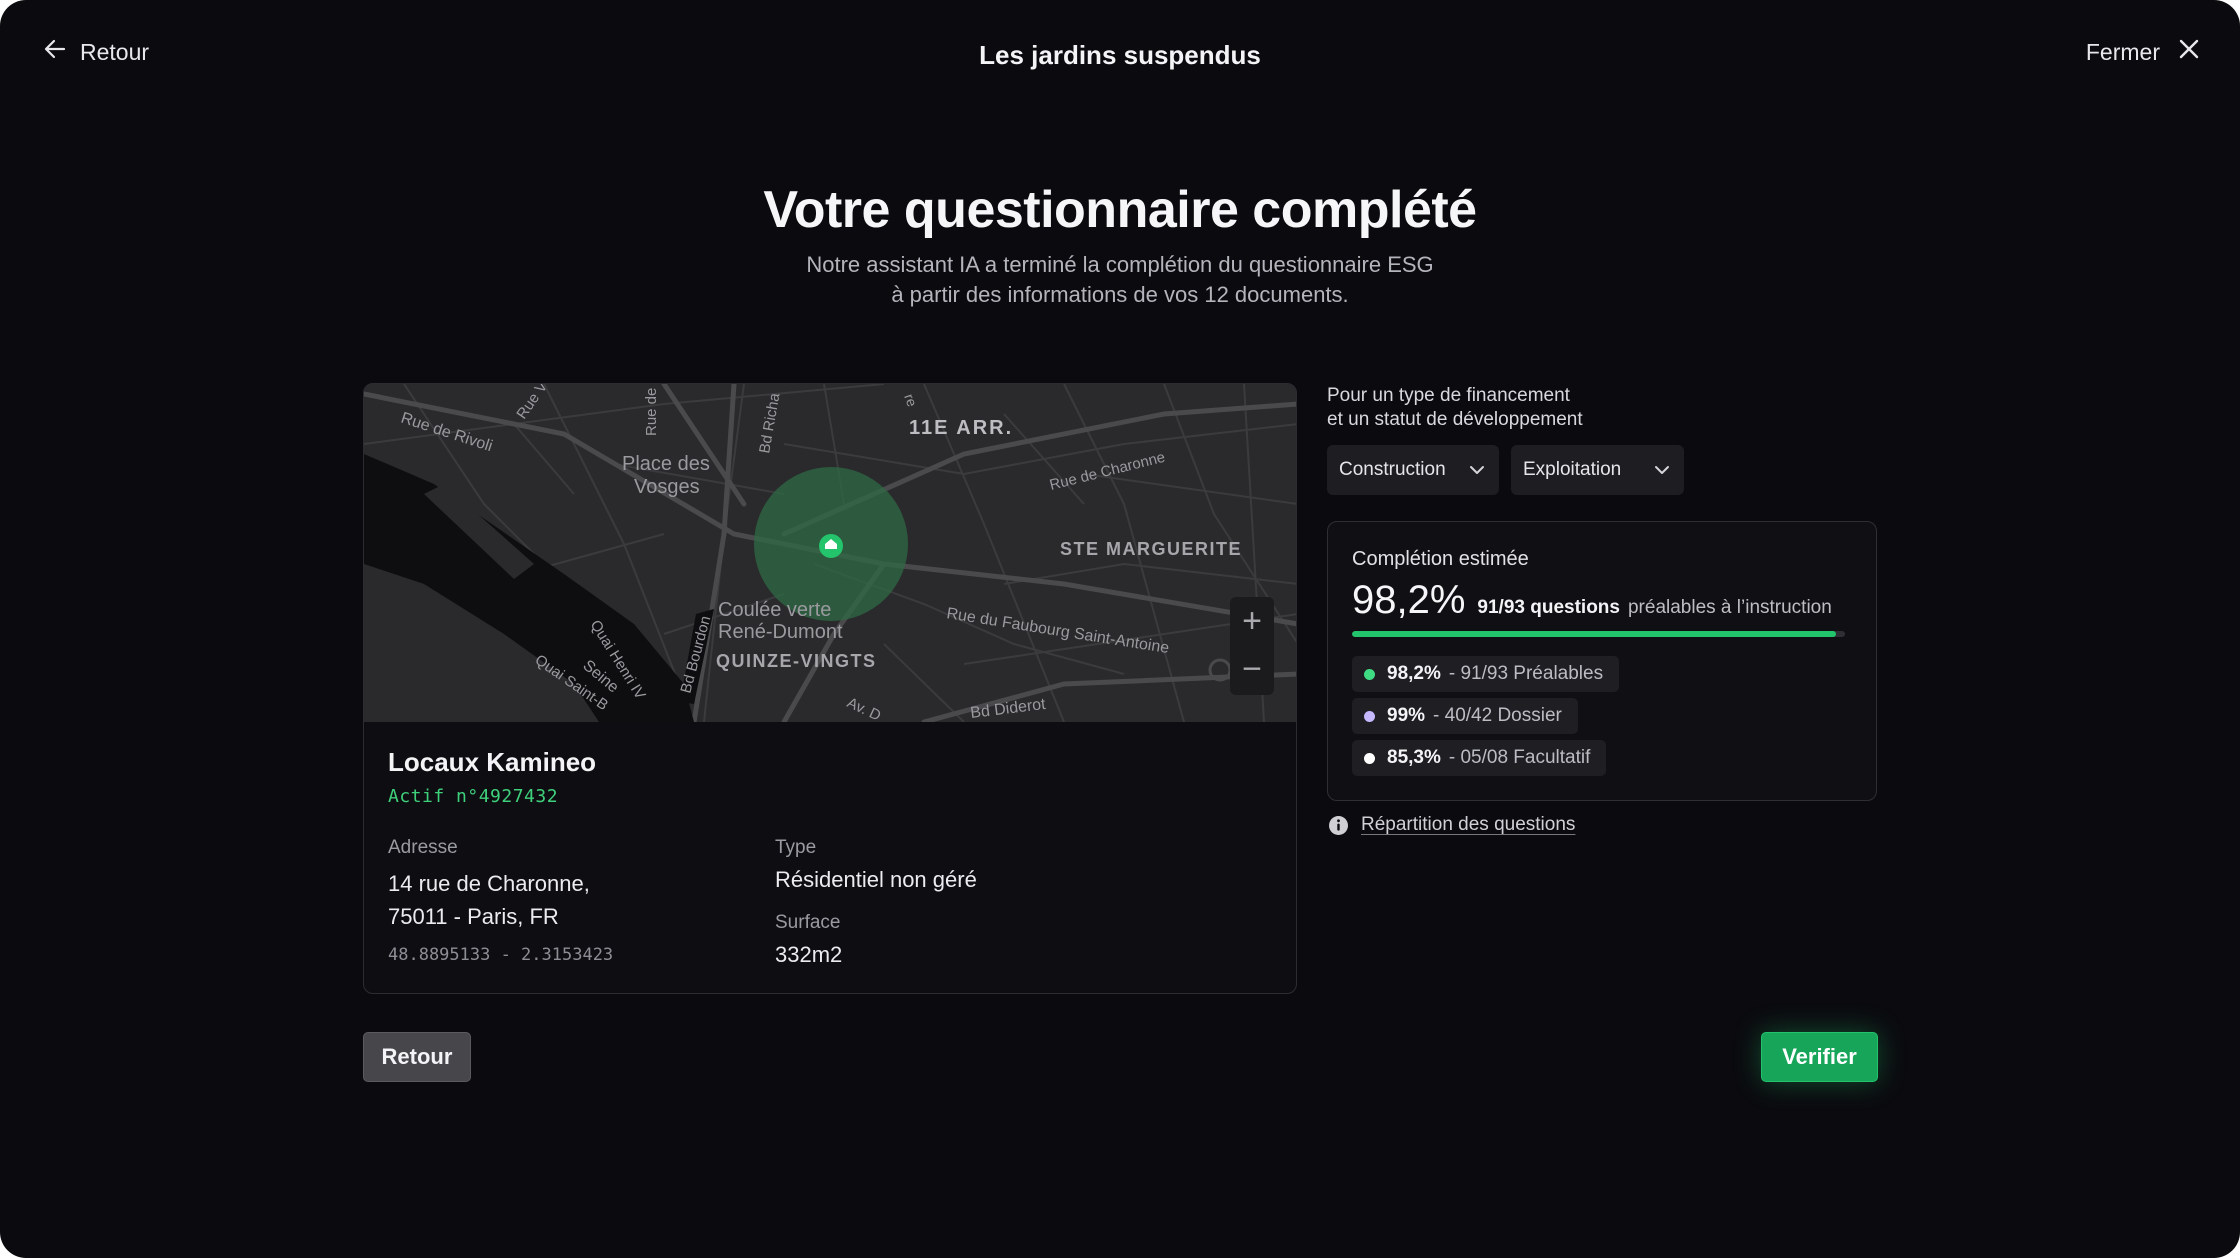  What do you see at coordinates (1409, 600) in the screenshot?
I see `completion-percent: 98,2%` at bounding box center [1409, 600].